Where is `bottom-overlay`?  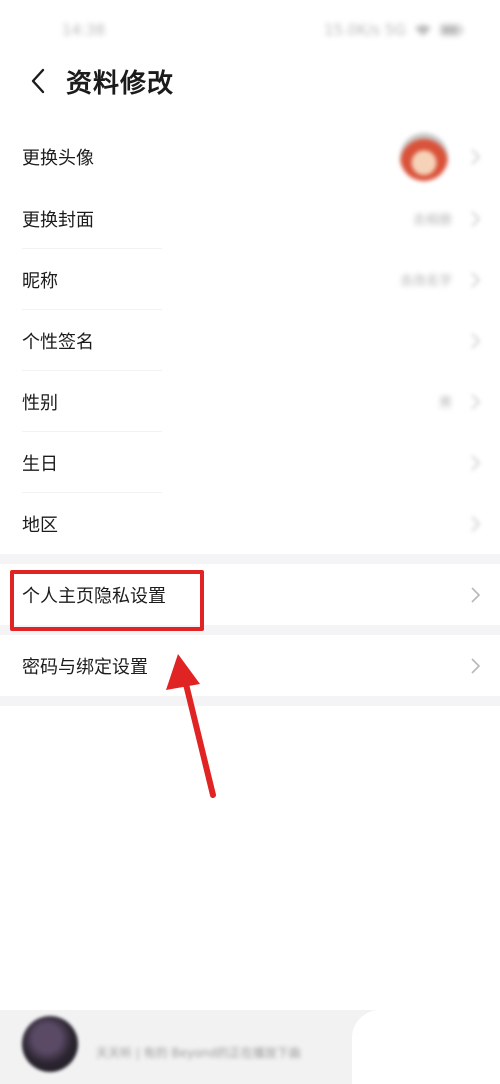
bottom-overlay is located at coordinates (426, 1047).